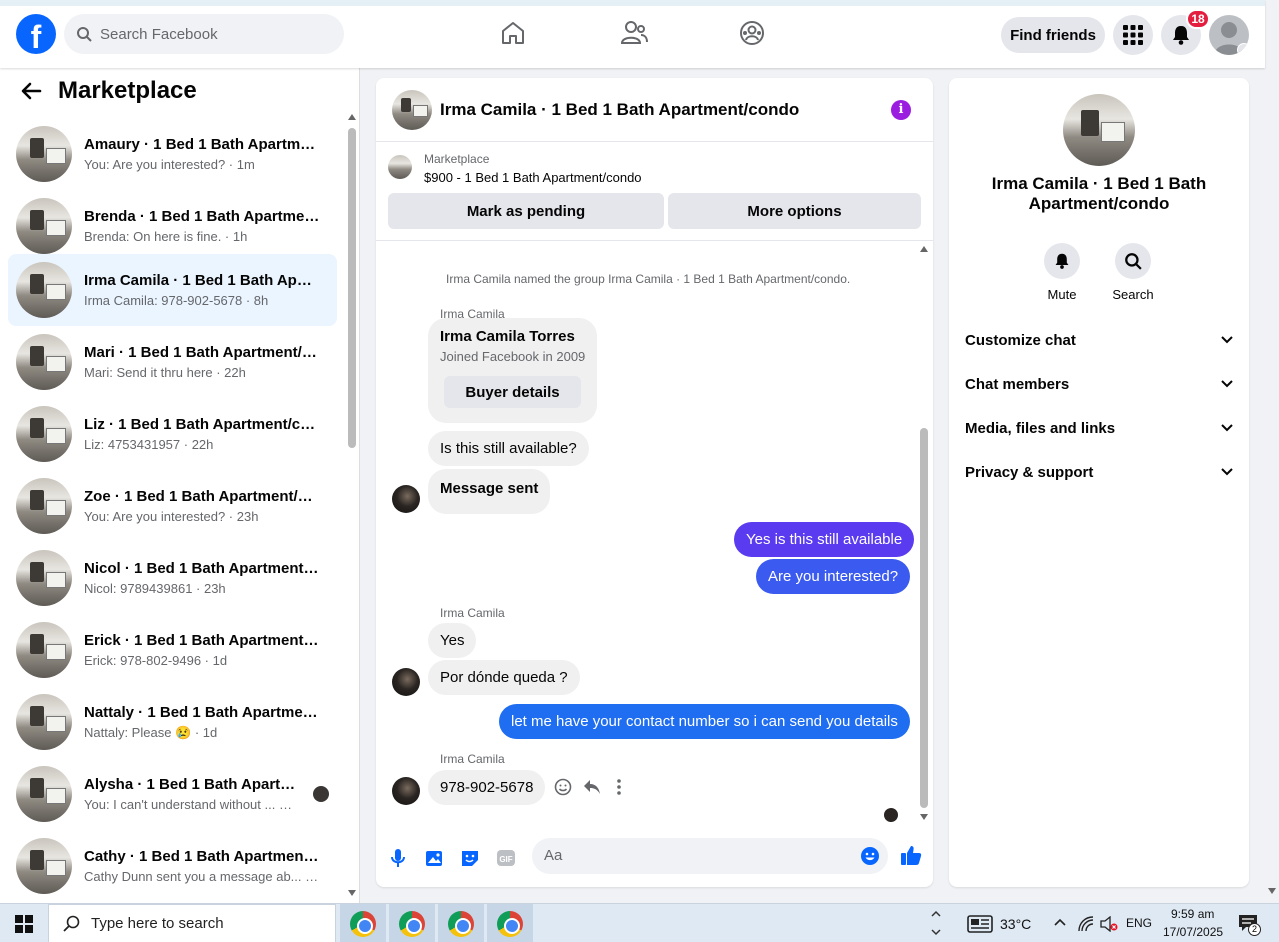  I want to click on message-bubble-incoming: 978-902-5678, so click(487, 787).